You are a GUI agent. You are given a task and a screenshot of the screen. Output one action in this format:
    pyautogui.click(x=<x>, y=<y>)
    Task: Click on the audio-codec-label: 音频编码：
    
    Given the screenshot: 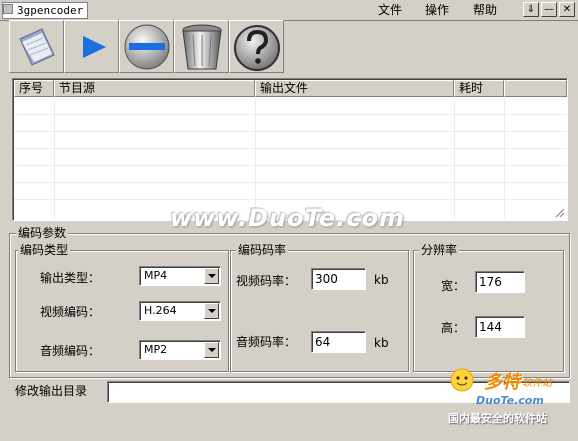 What is the action you would take?
    pyautogui.click(x=70, y=351)
    